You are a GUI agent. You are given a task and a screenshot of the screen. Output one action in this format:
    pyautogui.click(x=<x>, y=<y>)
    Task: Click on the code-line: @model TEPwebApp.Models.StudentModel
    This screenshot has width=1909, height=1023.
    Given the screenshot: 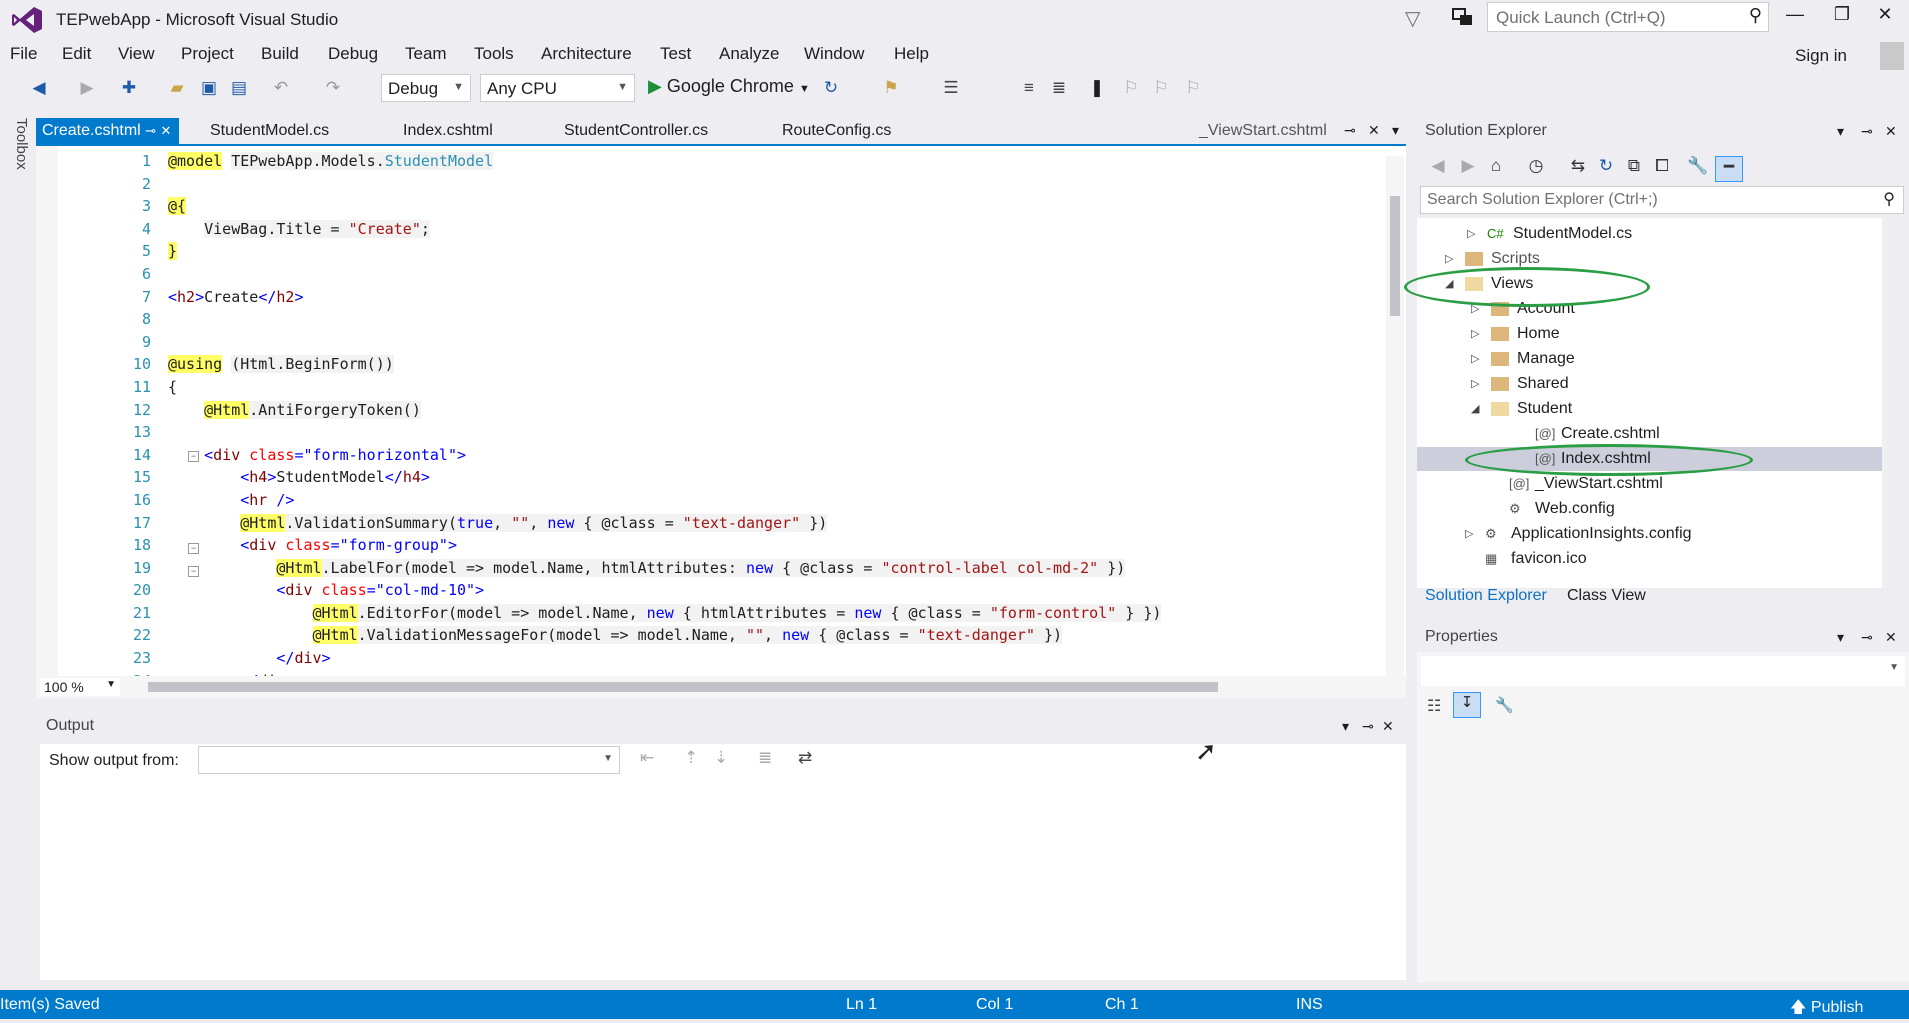 What is the action you would take?
    pyautogui.click(x=788, y=161)
    